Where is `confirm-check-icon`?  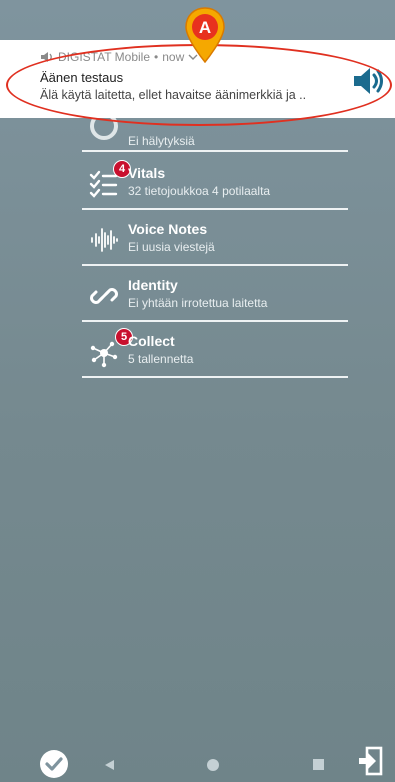 confirm-check-icon is located at coordinates (54, 764).